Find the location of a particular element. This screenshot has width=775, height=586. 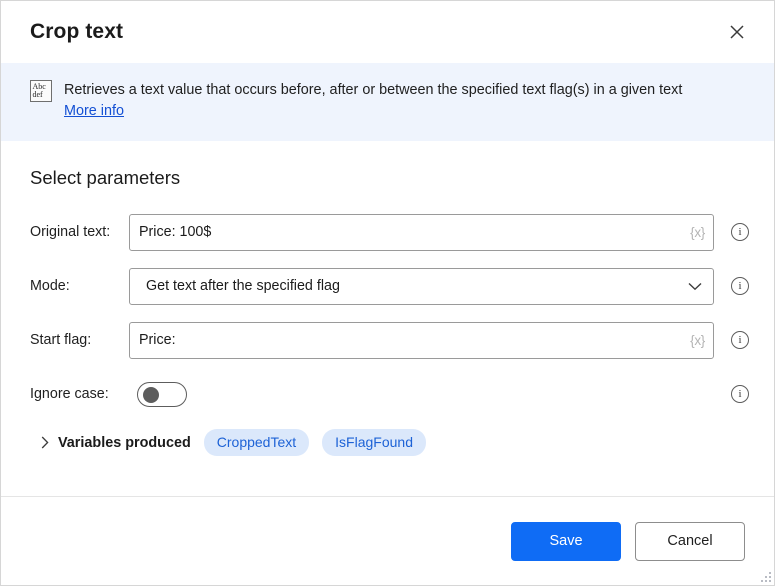

variable-pill-cropped-text: CroppedText is located at coordinates (256, 442).